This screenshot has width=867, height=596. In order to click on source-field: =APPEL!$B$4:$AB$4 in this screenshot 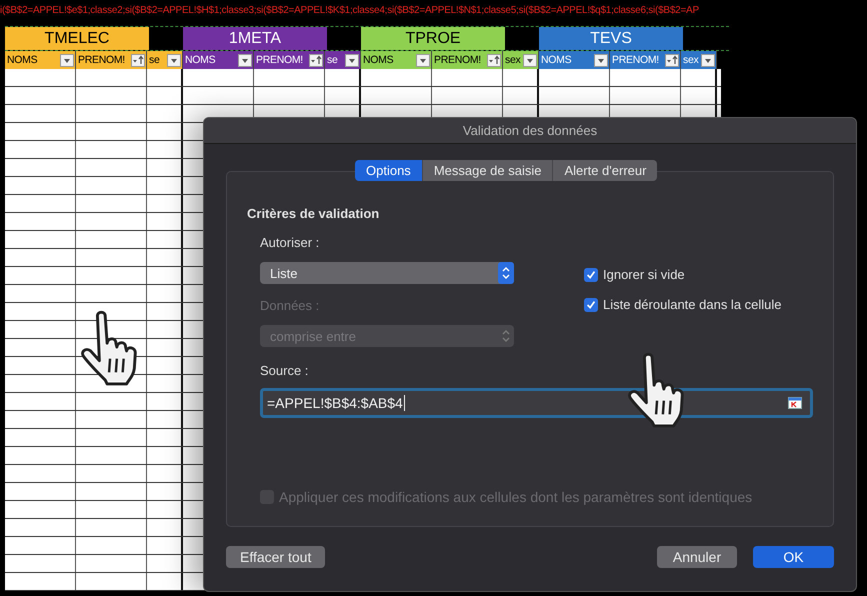, I will do `click(536, 403)`.